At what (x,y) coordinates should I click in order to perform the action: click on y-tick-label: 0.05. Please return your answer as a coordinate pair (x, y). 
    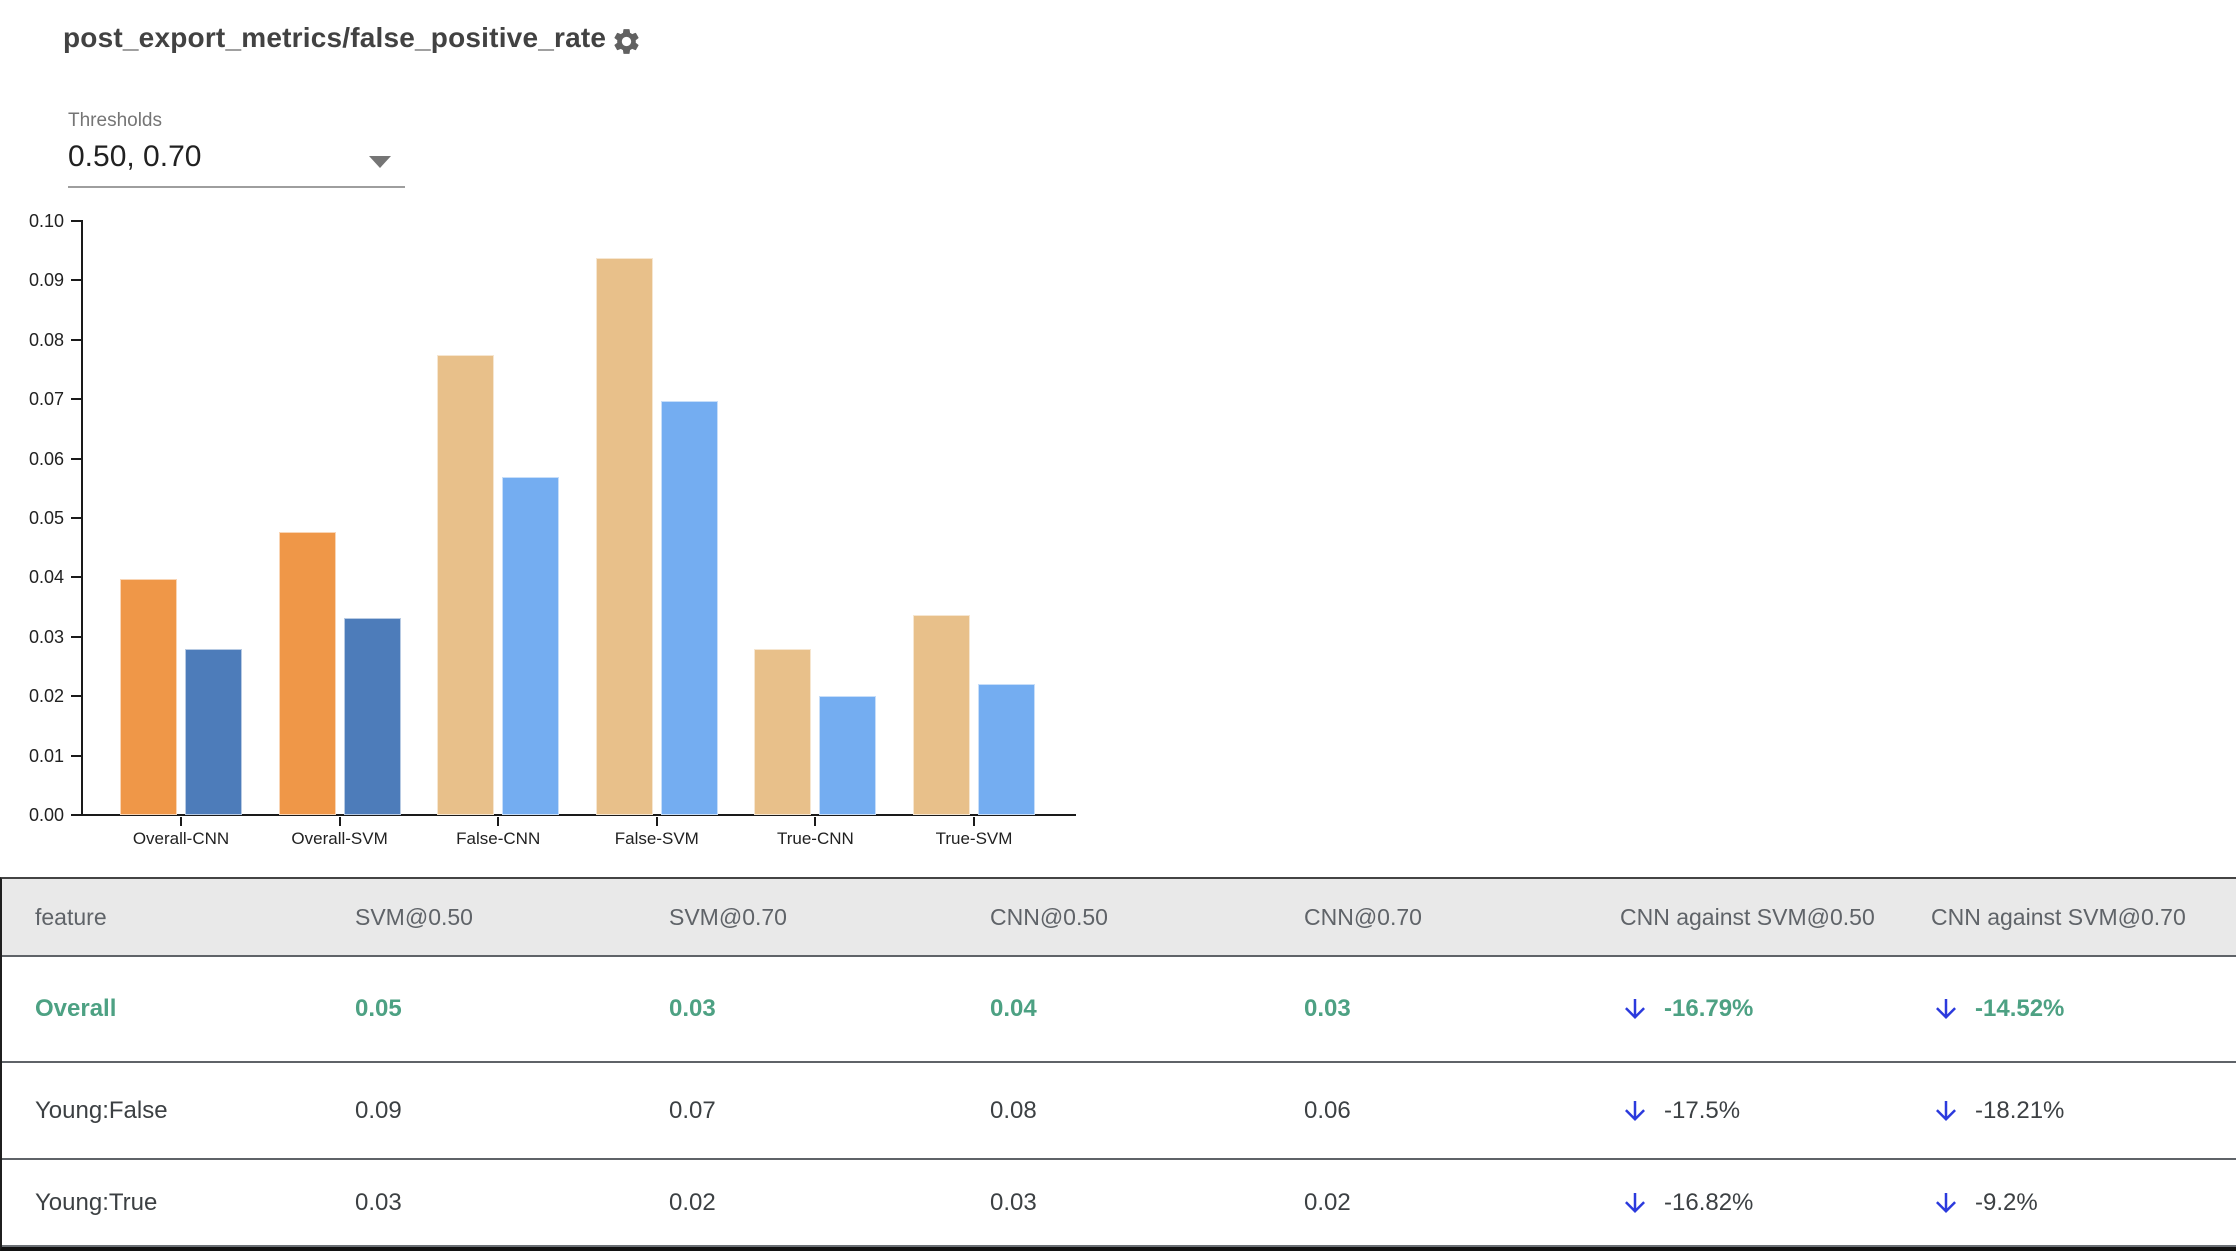
    Looking at the image, I should click on (46, 518).